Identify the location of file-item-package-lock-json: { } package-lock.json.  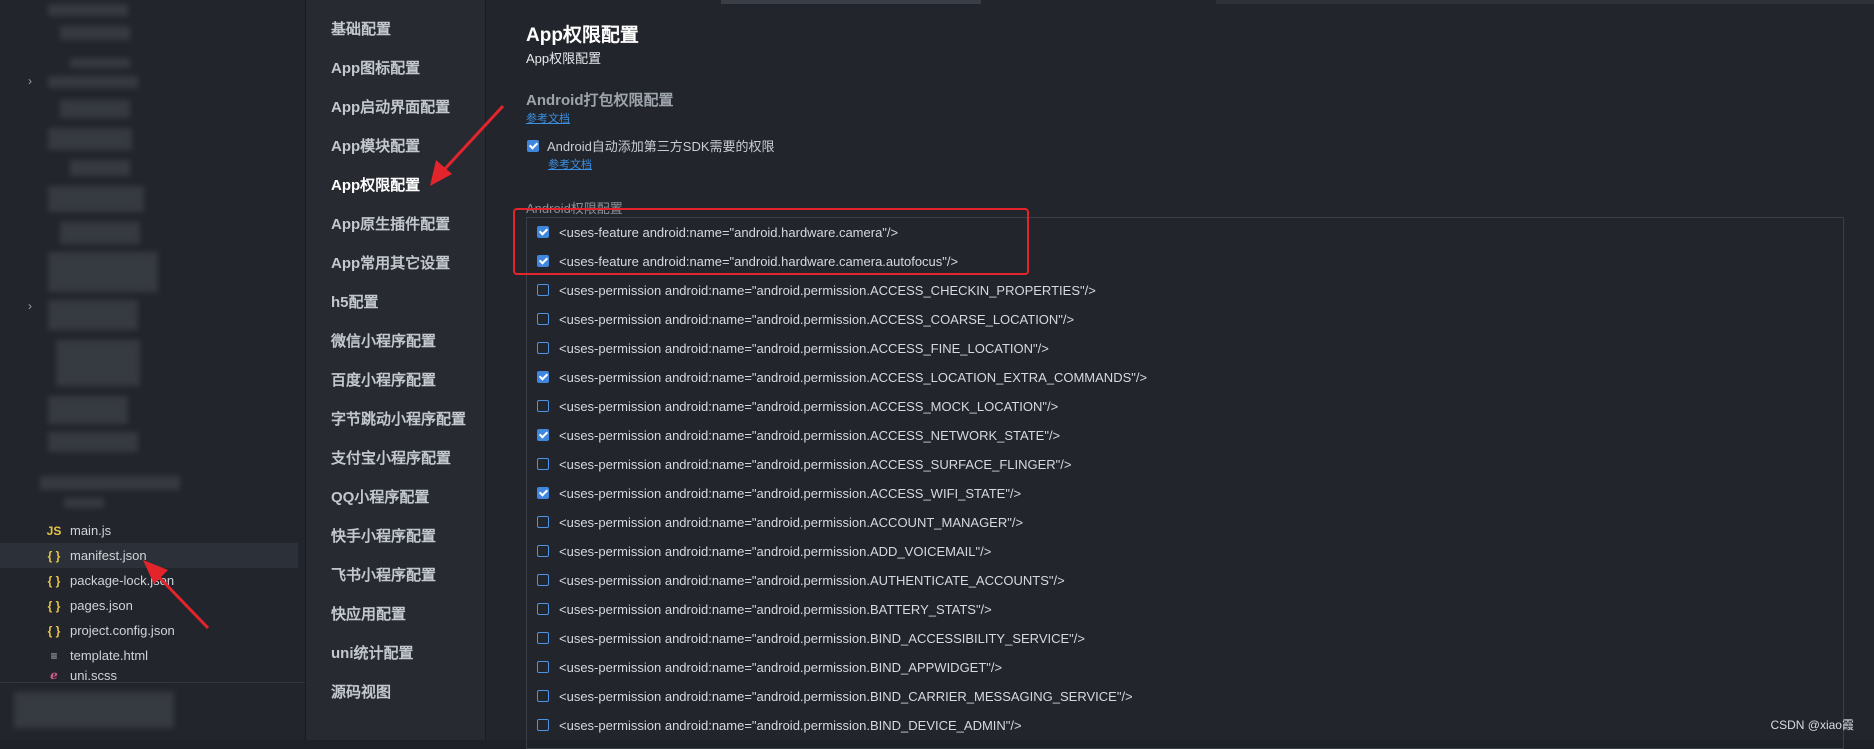
(149, 580).